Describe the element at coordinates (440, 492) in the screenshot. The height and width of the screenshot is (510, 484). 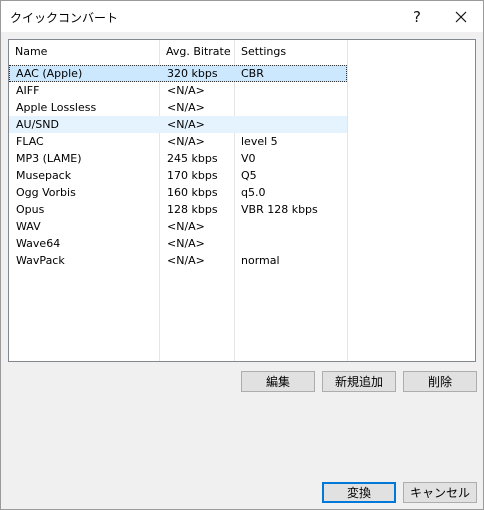
I see `cancel-button: キャンセル` at that location.